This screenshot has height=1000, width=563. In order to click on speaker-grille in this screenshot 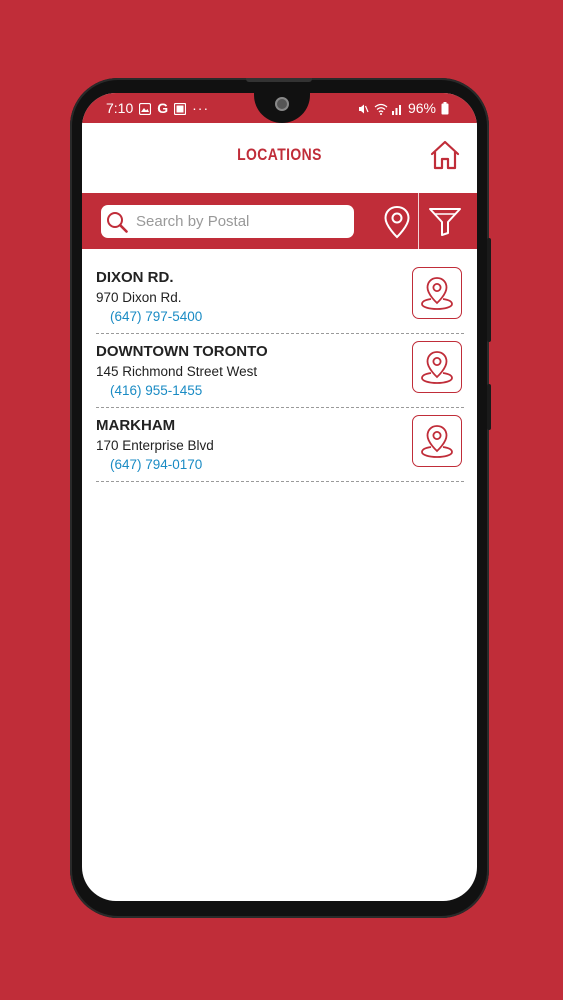, I will do `click(279, 80)`.